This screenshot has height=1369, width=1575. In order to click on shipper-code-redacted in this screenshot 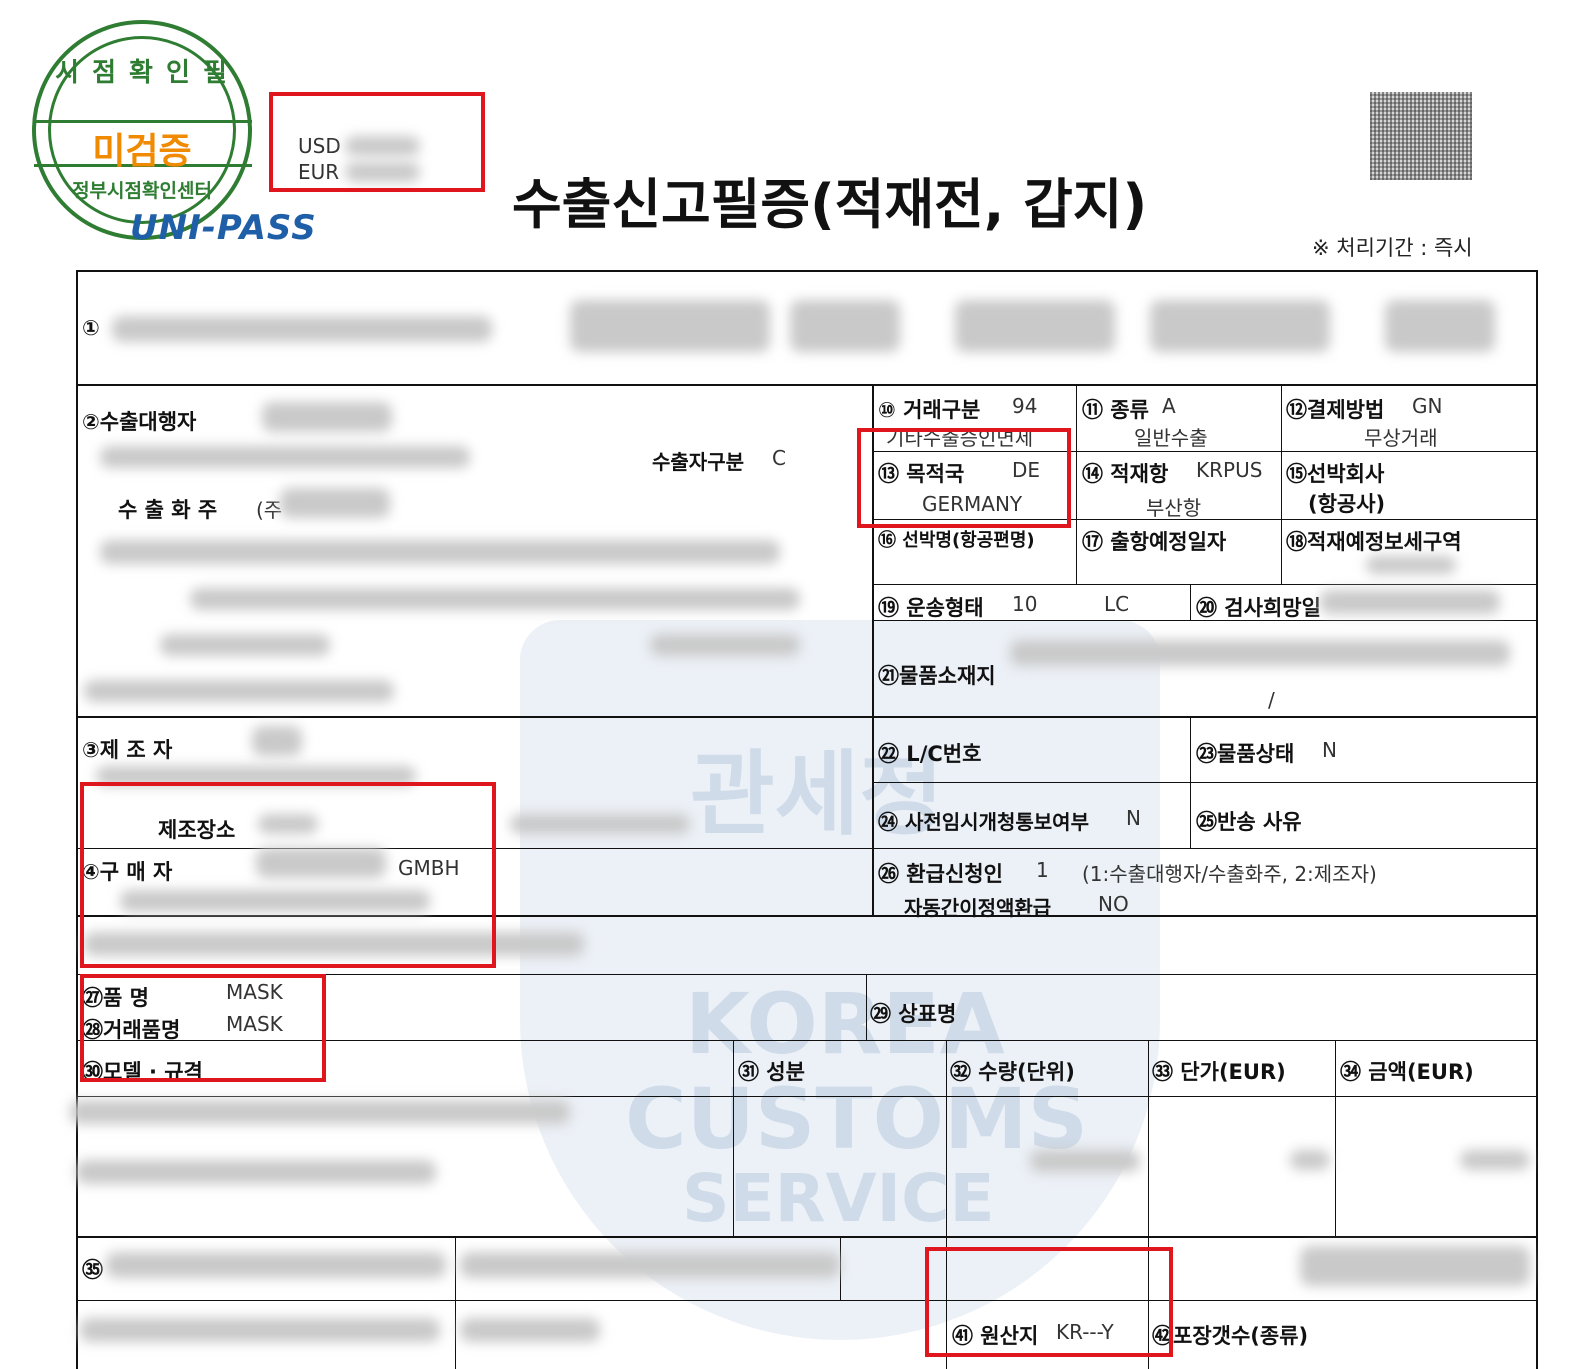, I will do `click(440, 552)`.